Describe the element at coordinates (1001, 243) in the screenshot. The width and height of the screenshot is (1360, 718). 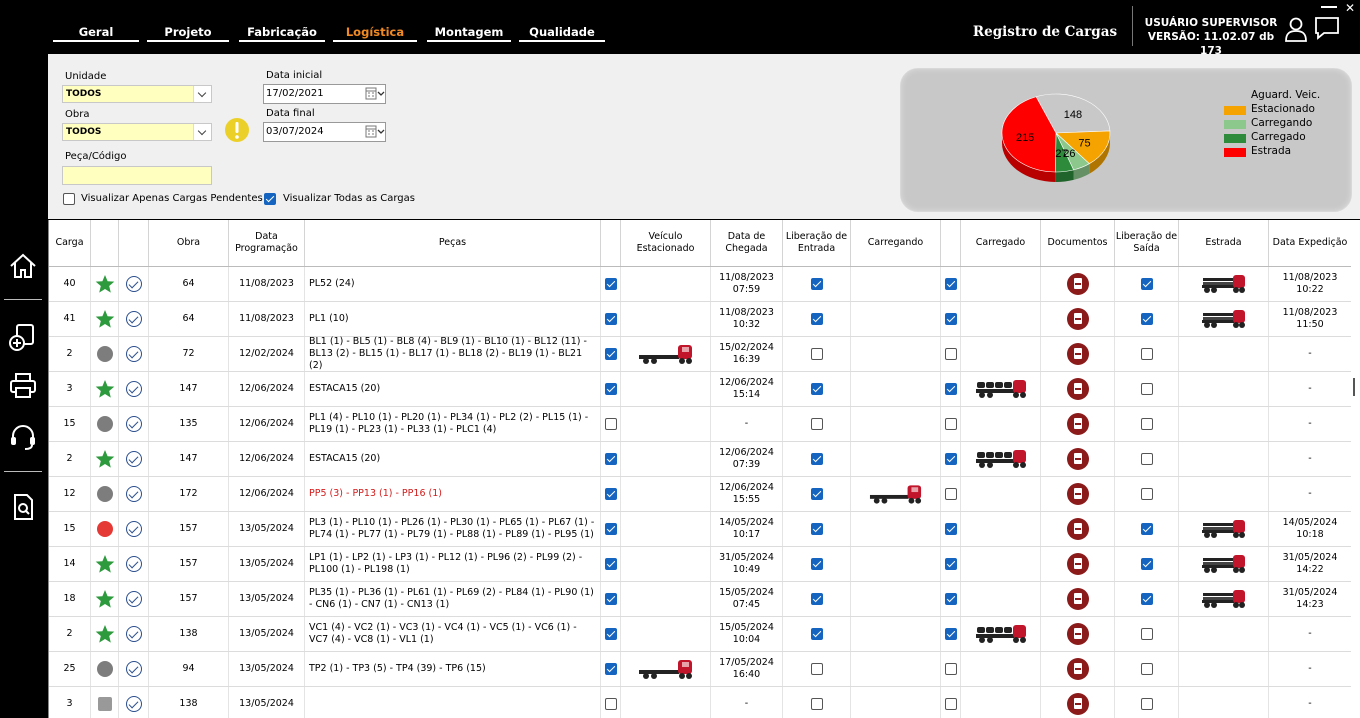
I see `header-12: Carregado` at that location.